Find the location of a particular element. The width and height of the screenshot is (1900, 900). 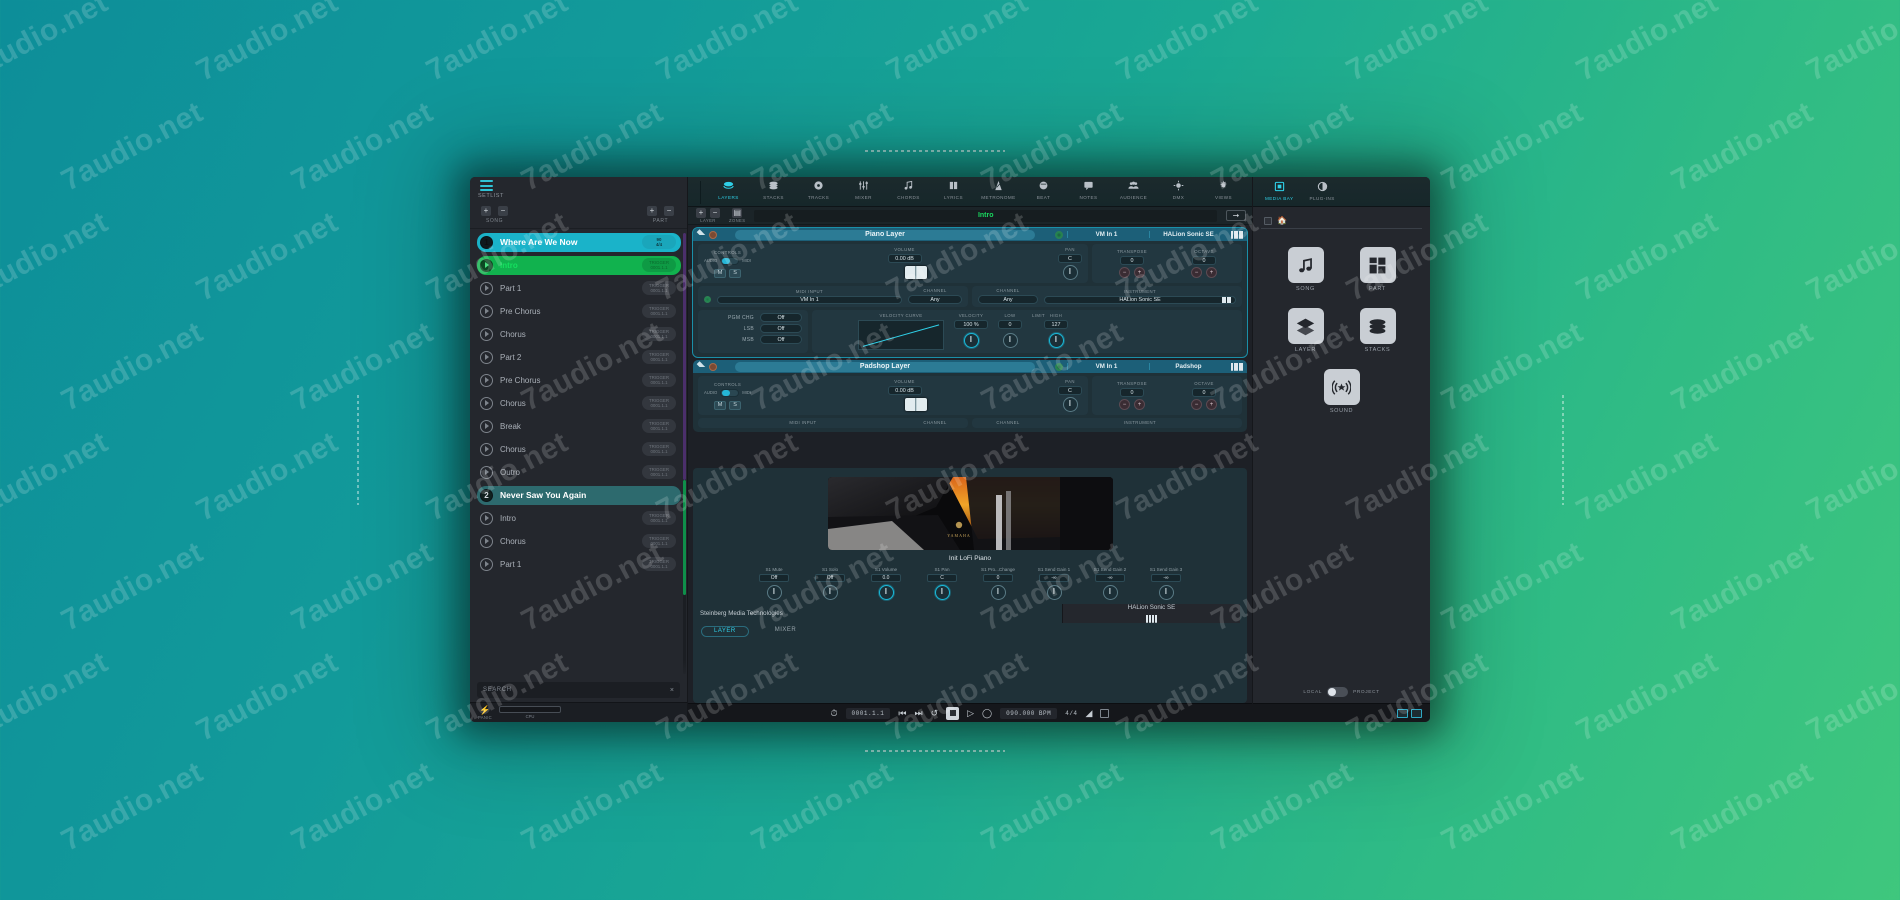

setlist-header: SETLIST is located at coordinates (578, 191).